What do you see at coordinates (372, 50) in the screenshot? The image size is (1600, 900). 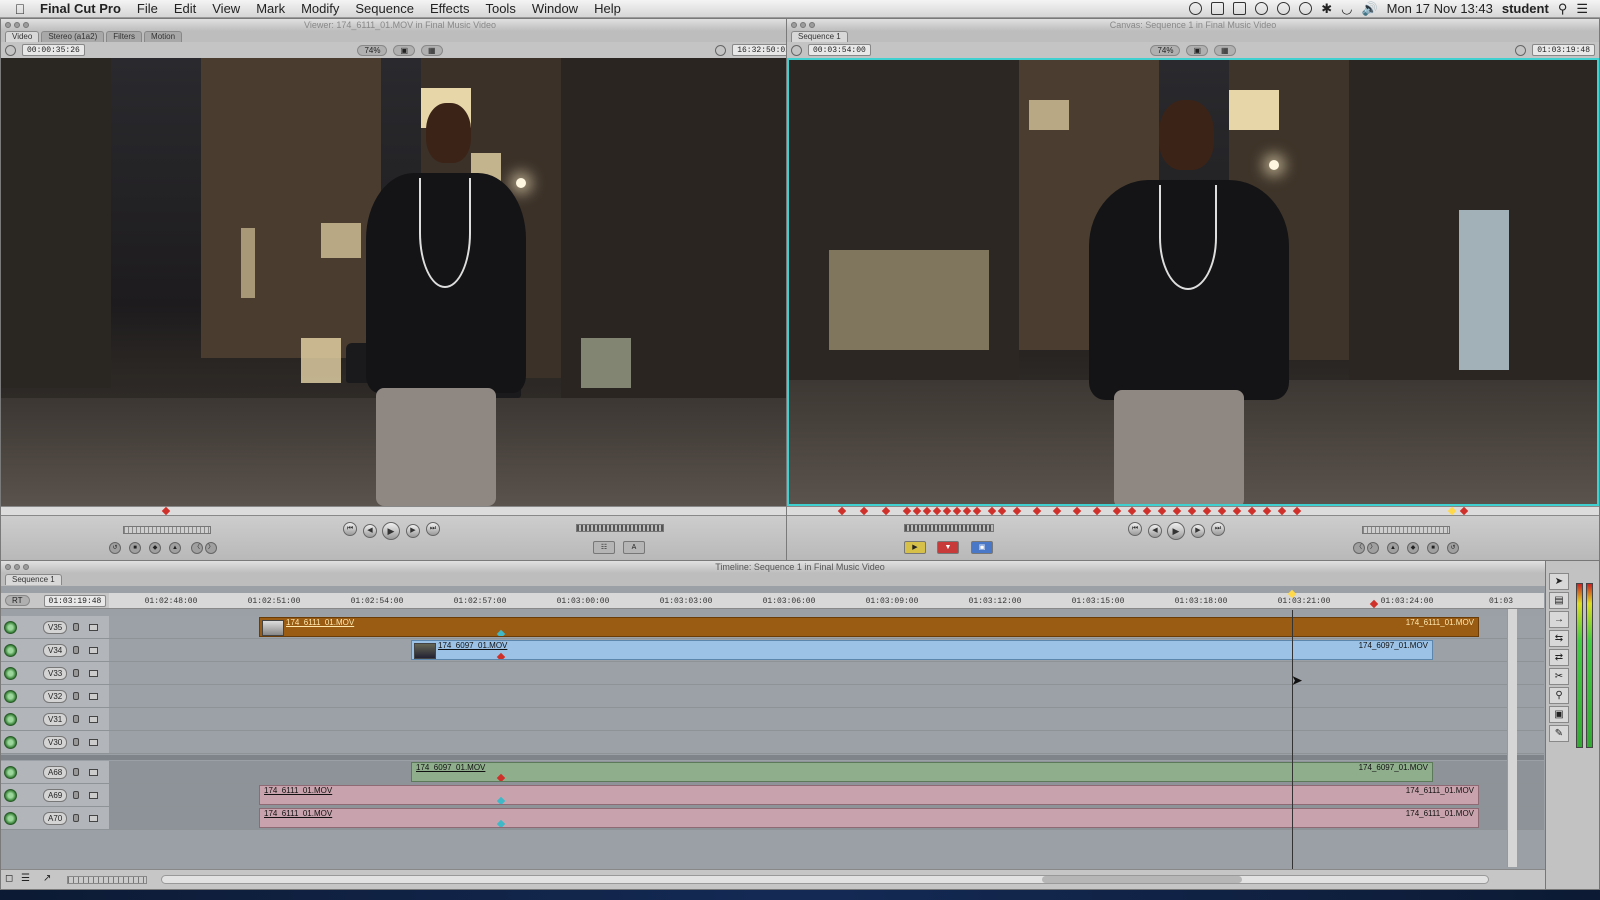 I see `viewer-zoom-dropdown: 74%` at bounding box center [372, 50].